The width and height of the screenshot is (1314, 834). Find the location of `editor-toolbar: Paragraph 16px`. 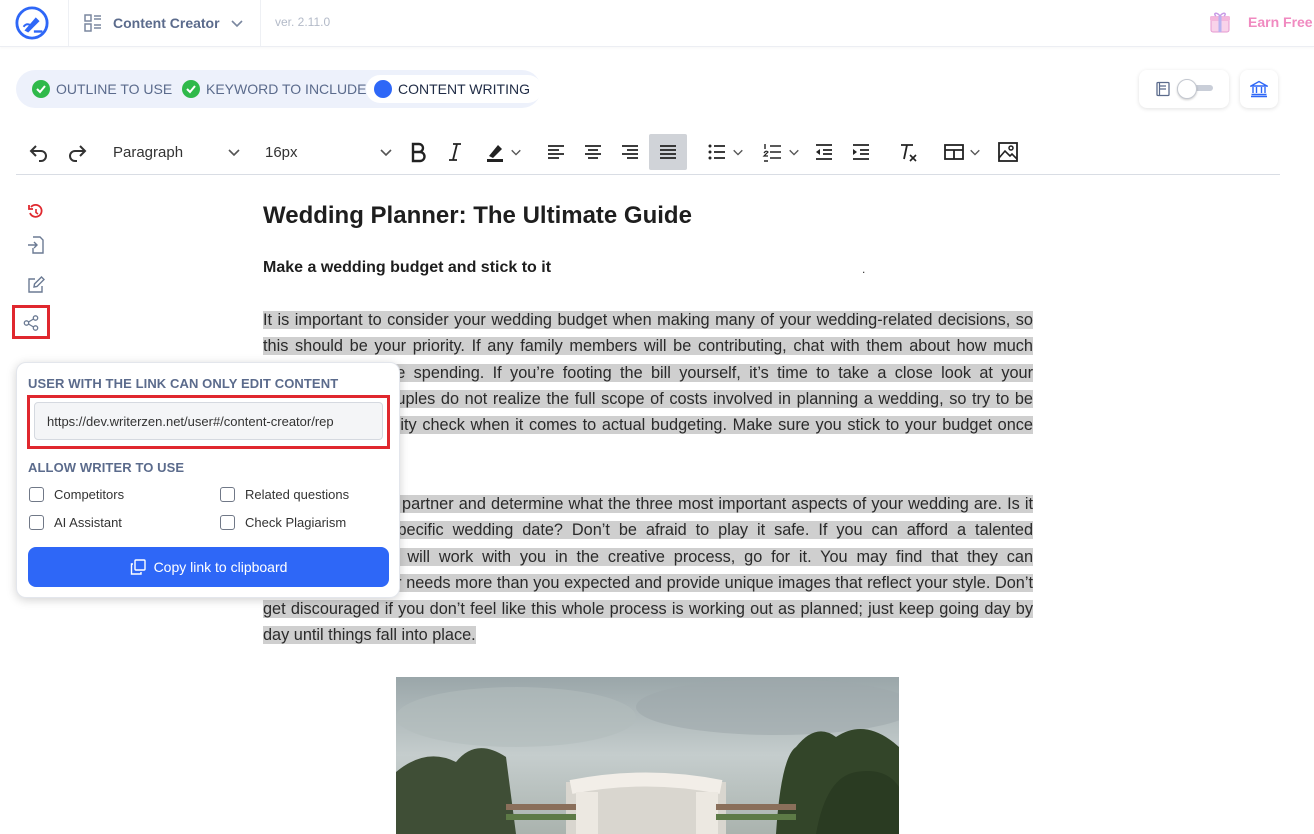

editor-toolbar: Paragraph 16px is located at coordinates (648, 153).